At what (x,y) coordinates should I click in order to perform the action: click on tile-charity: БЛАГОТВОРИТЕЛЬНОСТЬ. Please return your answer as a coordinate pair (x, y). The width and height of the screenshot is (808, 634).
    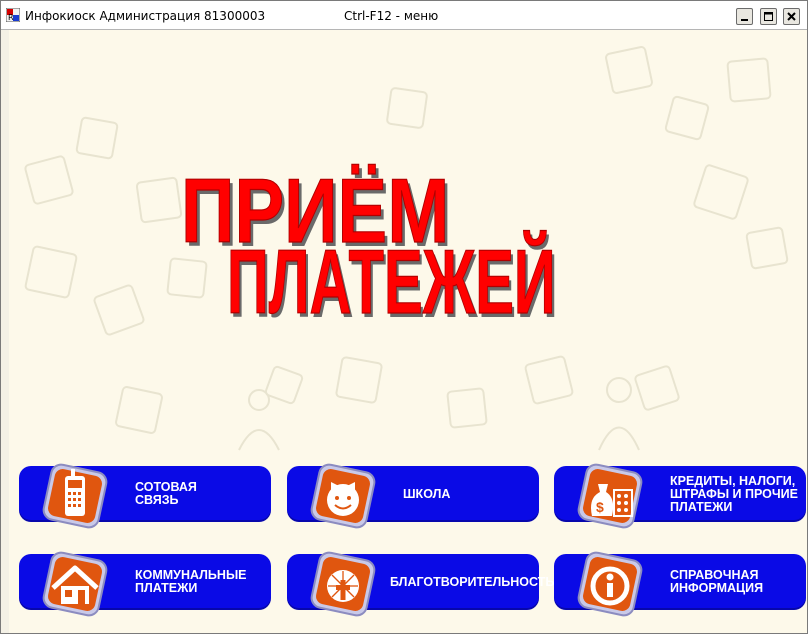
    Looking at the image, I should click on (420, 584).